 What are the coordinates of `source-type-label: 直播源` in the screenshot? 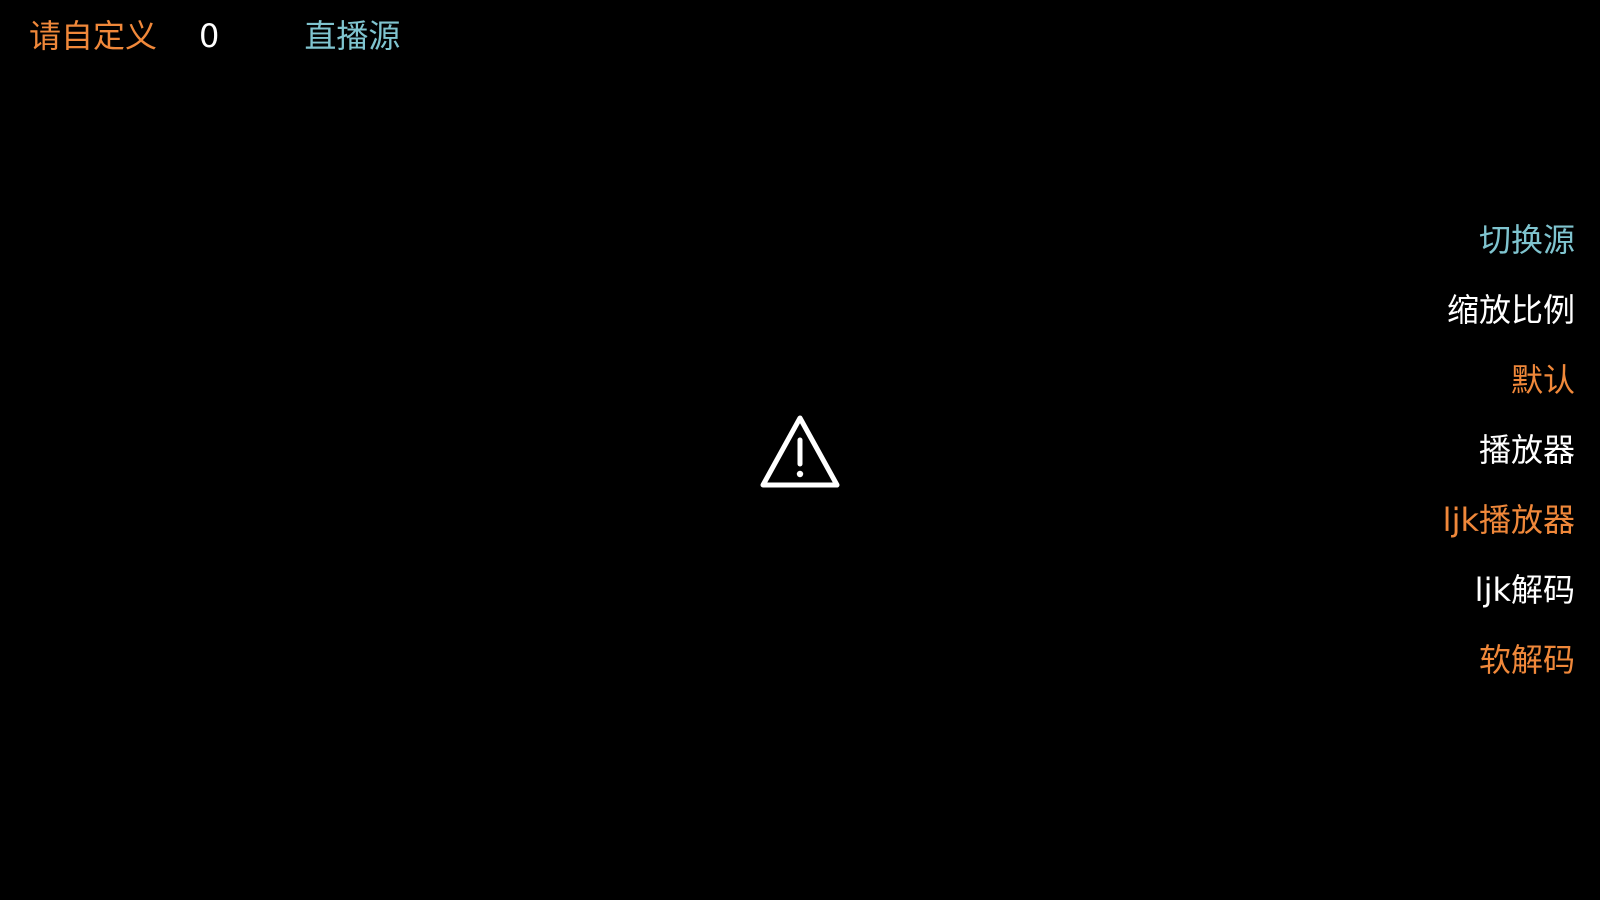 It's located at (352, 36).